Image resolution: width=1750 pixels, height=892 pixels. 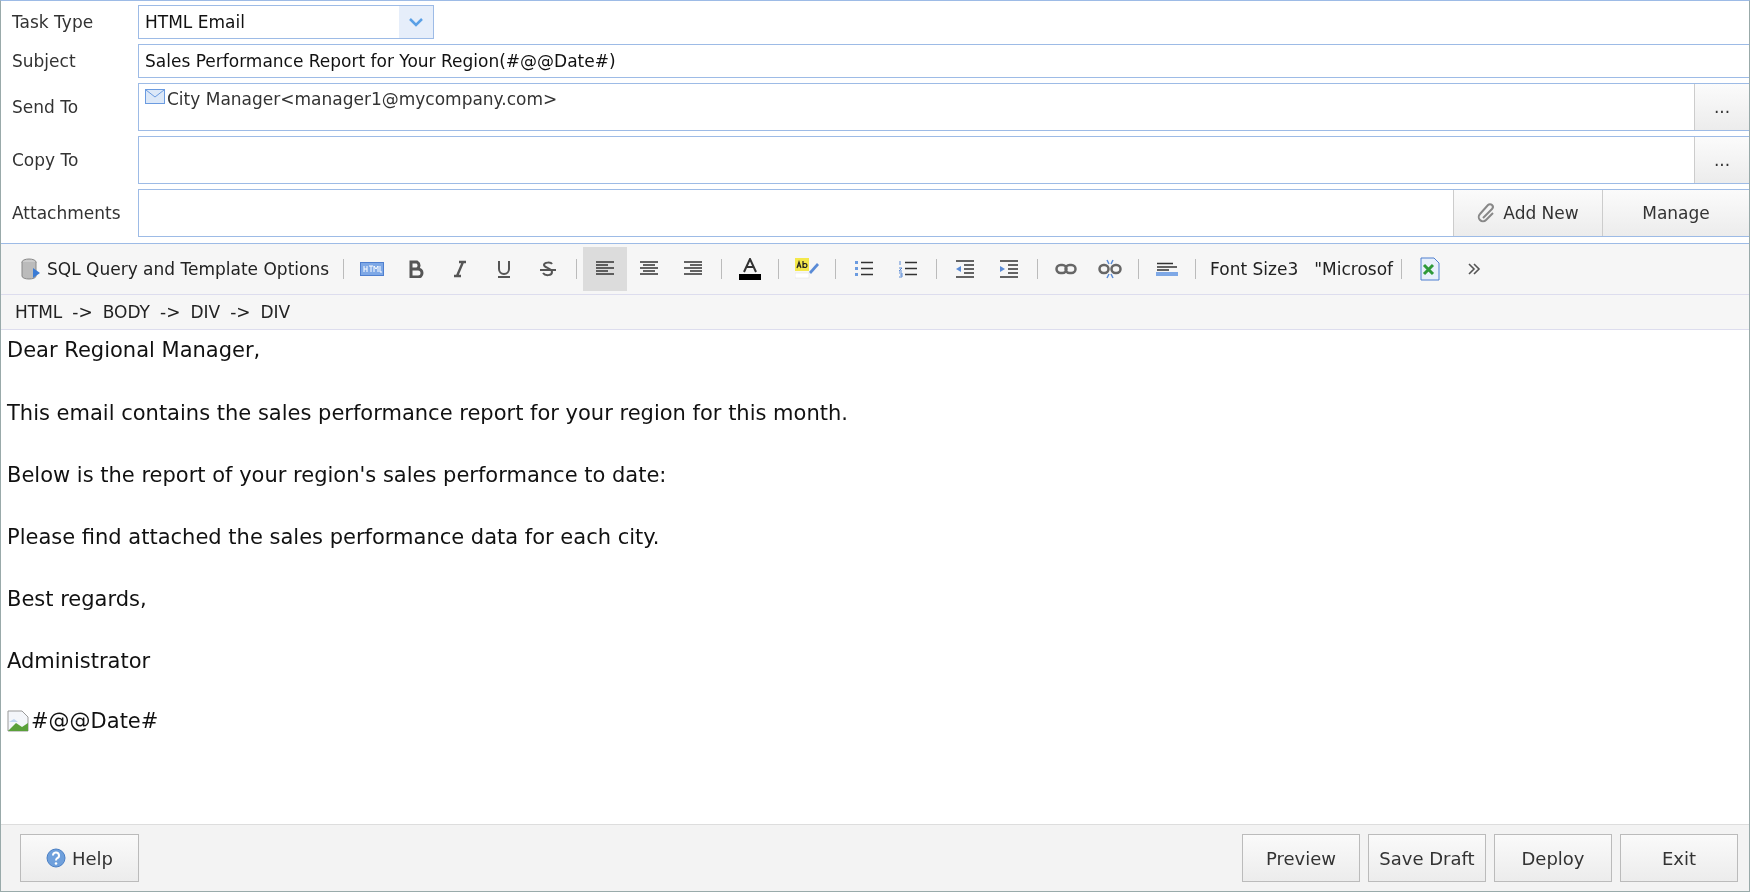 What do you see at coordinates (1351, 269) in the screenshot?
I see `font-name-dropdown: "Microsof` at bounding box center [1351, 269].